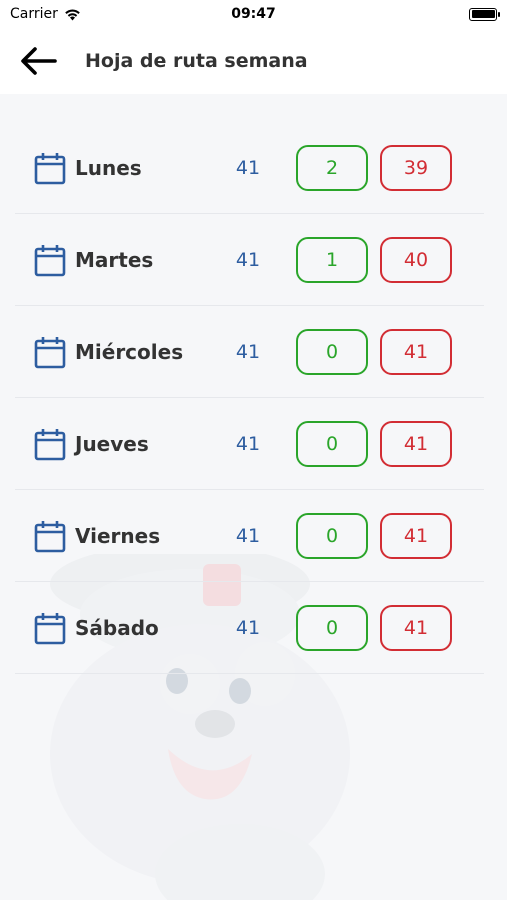 Image resolution: width=507 pixels, height=900 pixels. I want to click on day-row: Jueves 41 0 41, so click(249, 444).